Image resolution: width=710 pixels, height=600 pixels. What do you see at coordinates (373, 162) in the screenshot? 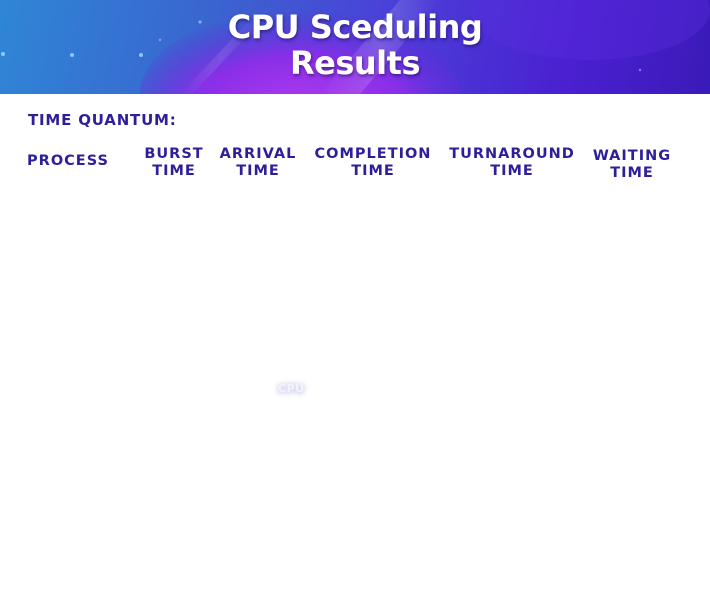
I see `column-header-completion-time: COMPLETION TIME` at bounding box center [373, 162].